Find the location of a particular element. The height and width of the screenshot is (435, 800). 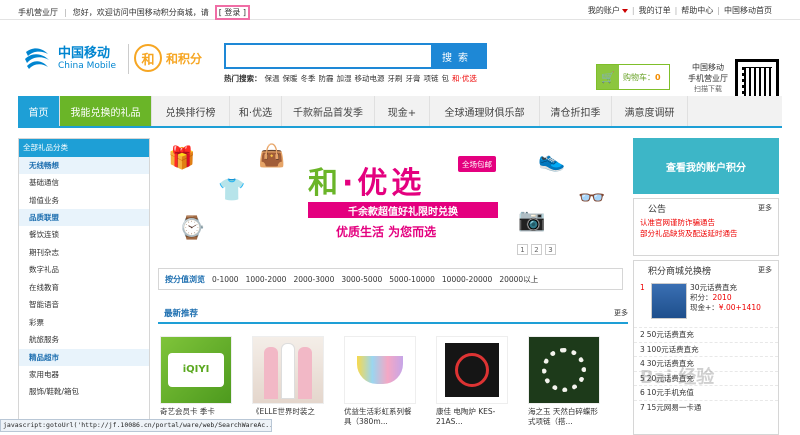

sidebar-item: 家用电器 is located at coordinates (84, 375).